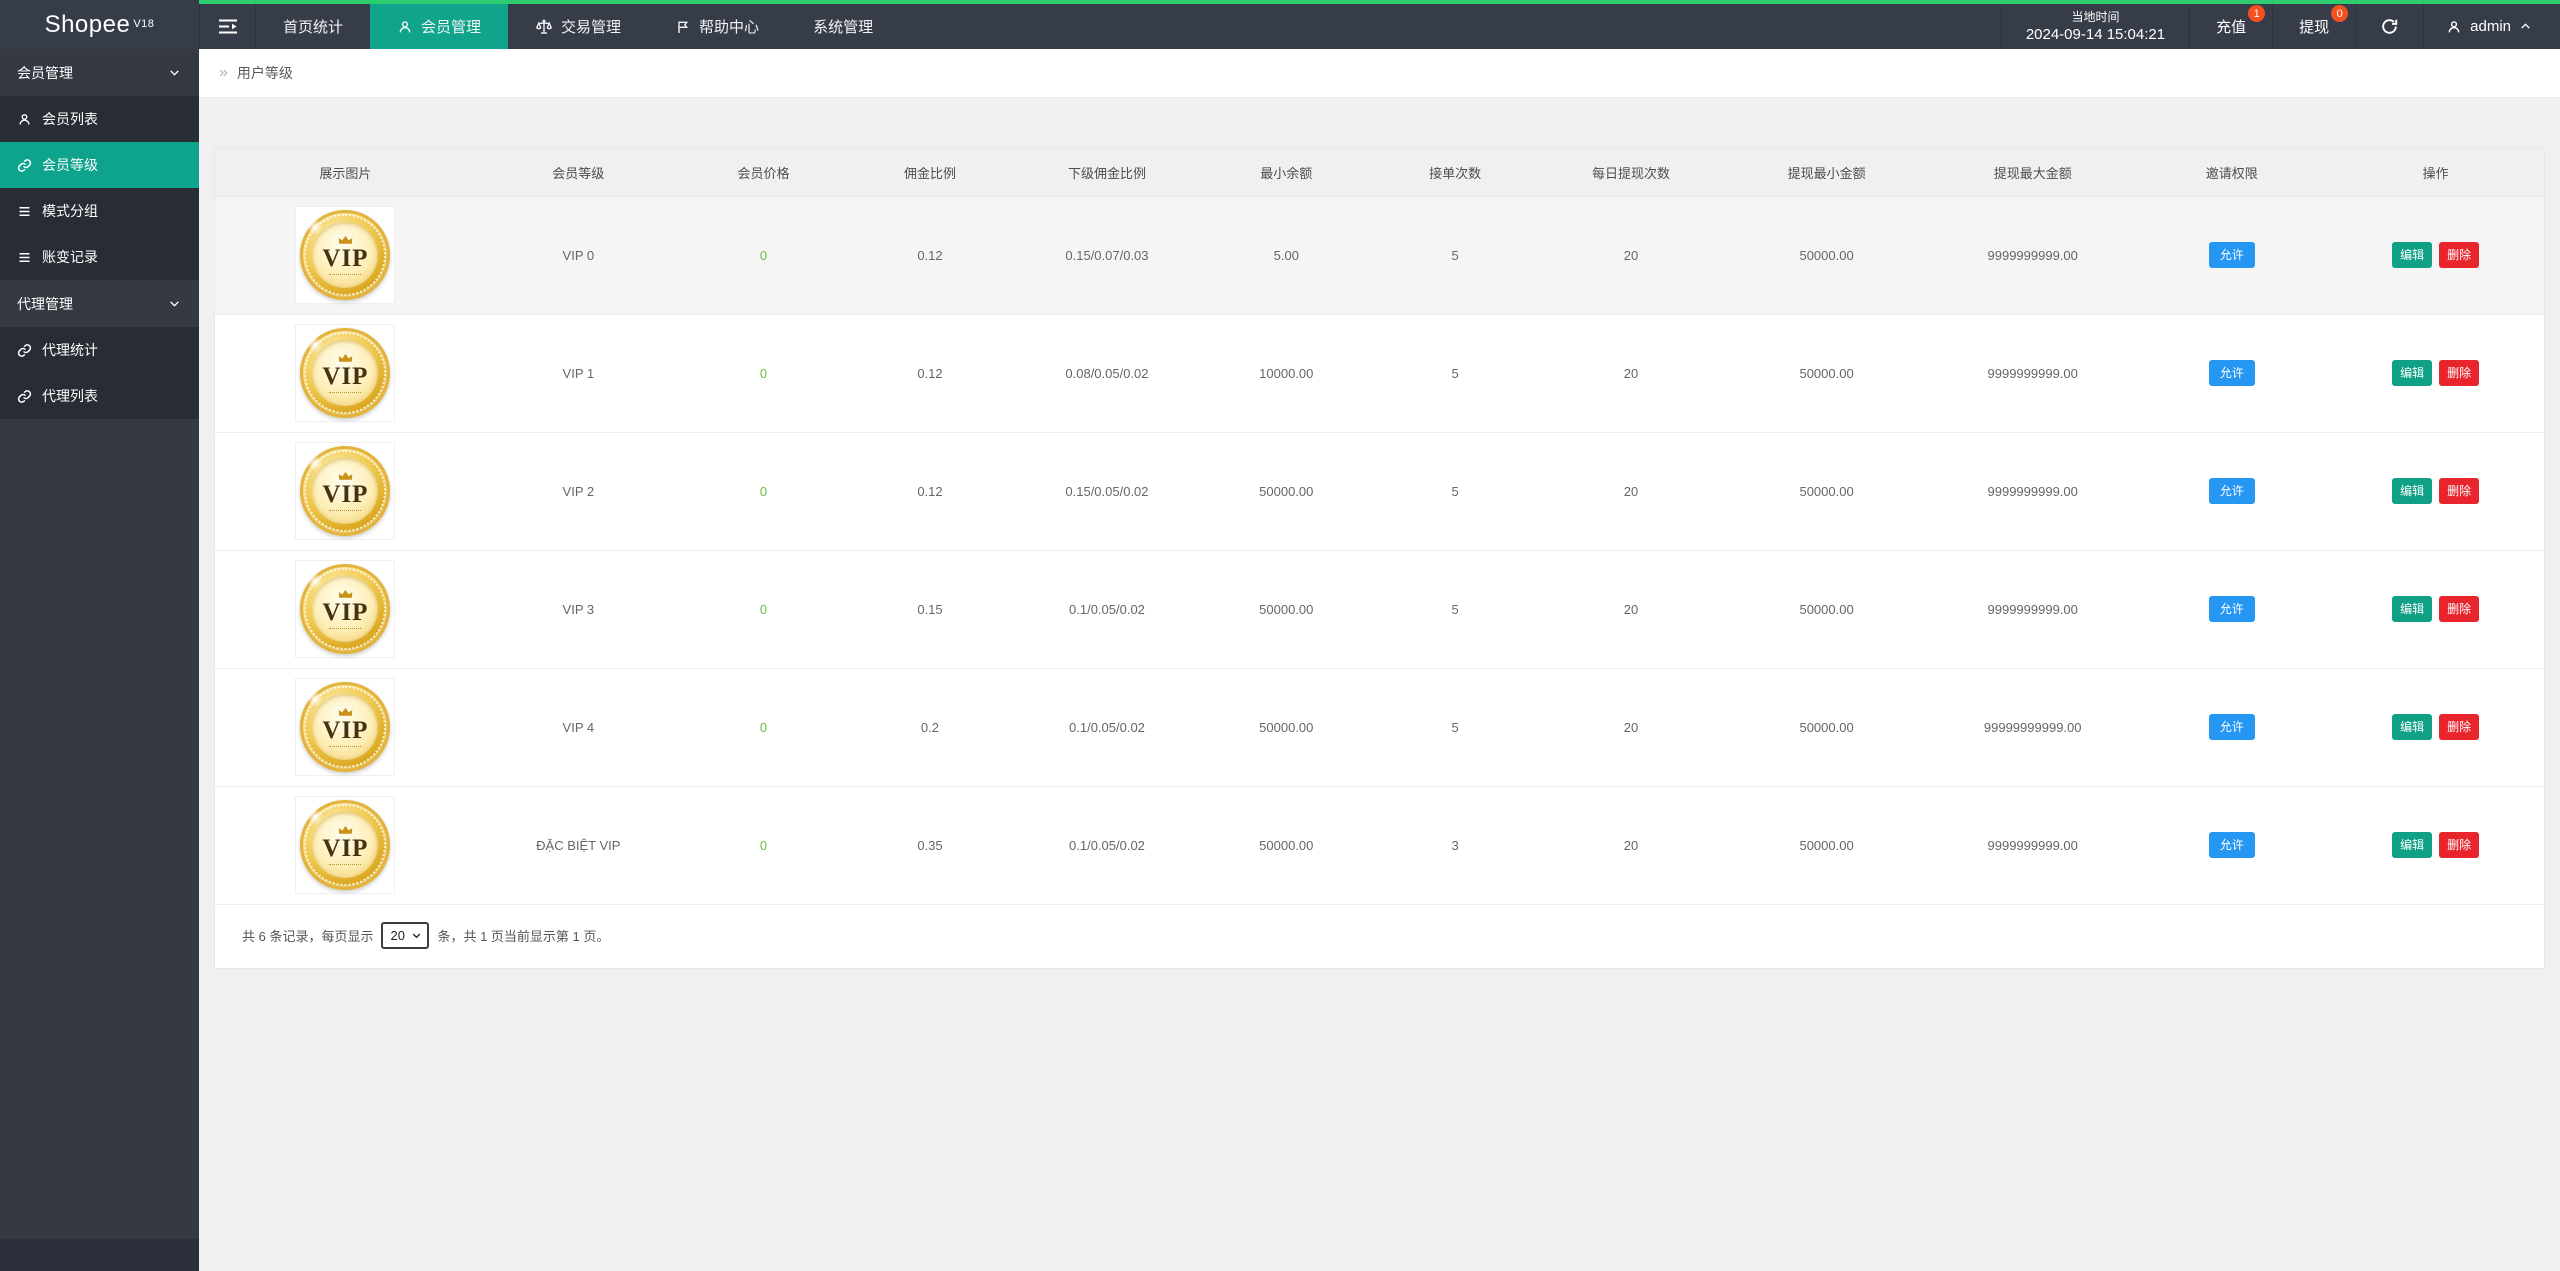  I want to click on per-page-select: 20, so click(405, 935).